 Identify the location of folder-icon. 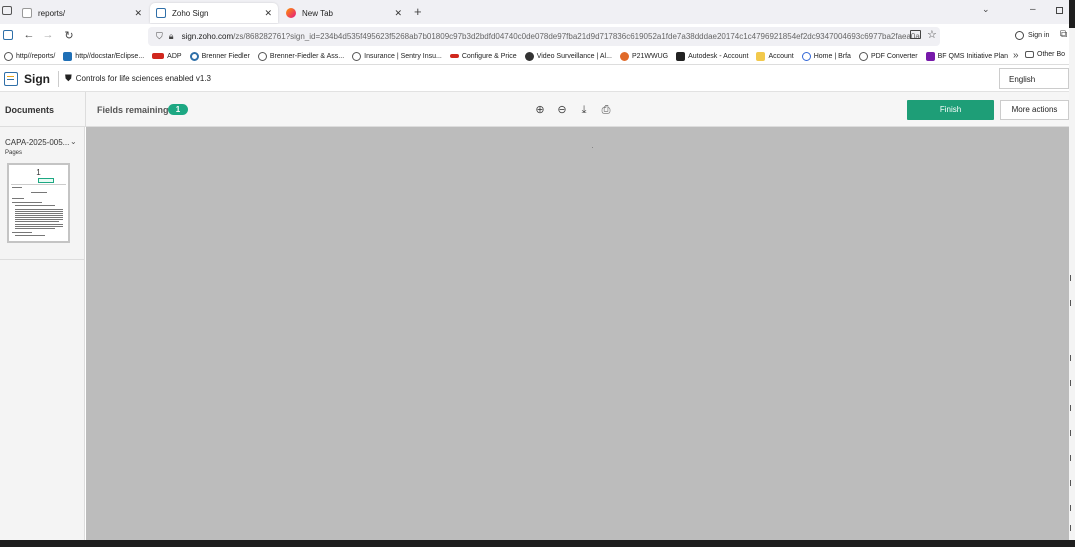
(761, 56).